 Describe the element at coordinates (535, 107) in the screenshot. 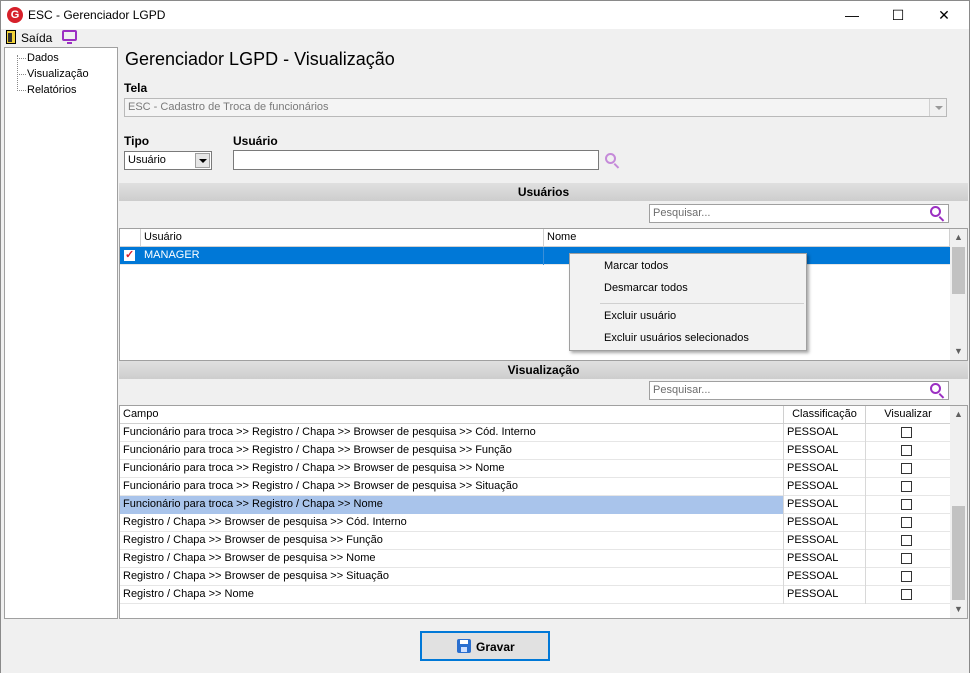

I see `tela-select: ESC - Cadastro de Troca de funcionários` at that location.